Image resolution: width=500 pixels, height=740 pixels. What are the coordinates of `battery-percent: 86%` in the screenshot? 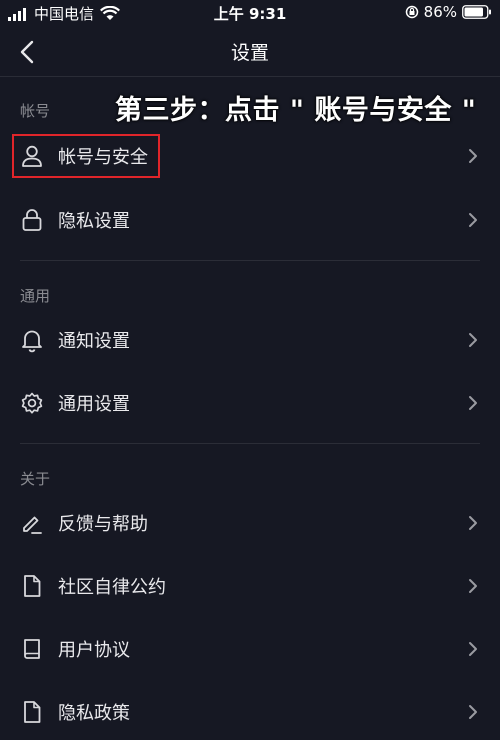 It's located at (440, 12).